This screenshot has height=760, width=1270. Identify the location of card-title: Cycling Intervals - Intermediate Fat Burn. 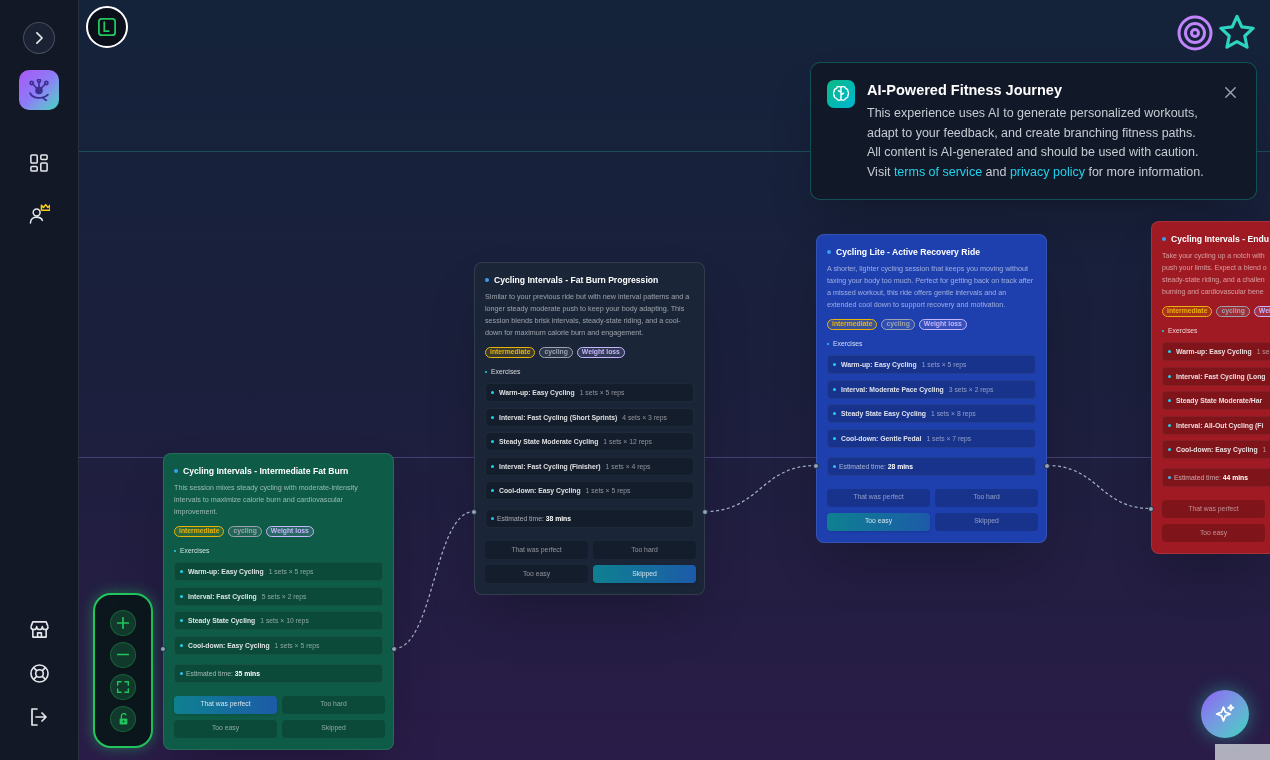
(266, 471).